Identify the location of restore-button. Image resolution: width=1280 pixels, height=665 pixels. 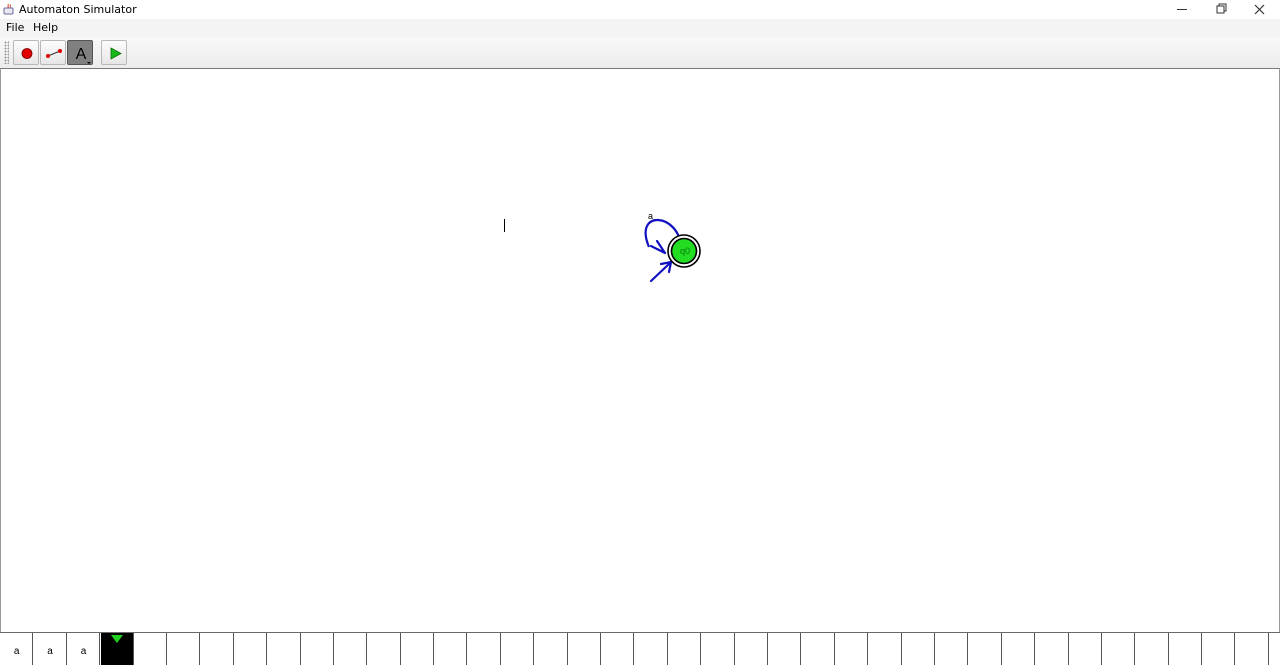
(1221, 9).